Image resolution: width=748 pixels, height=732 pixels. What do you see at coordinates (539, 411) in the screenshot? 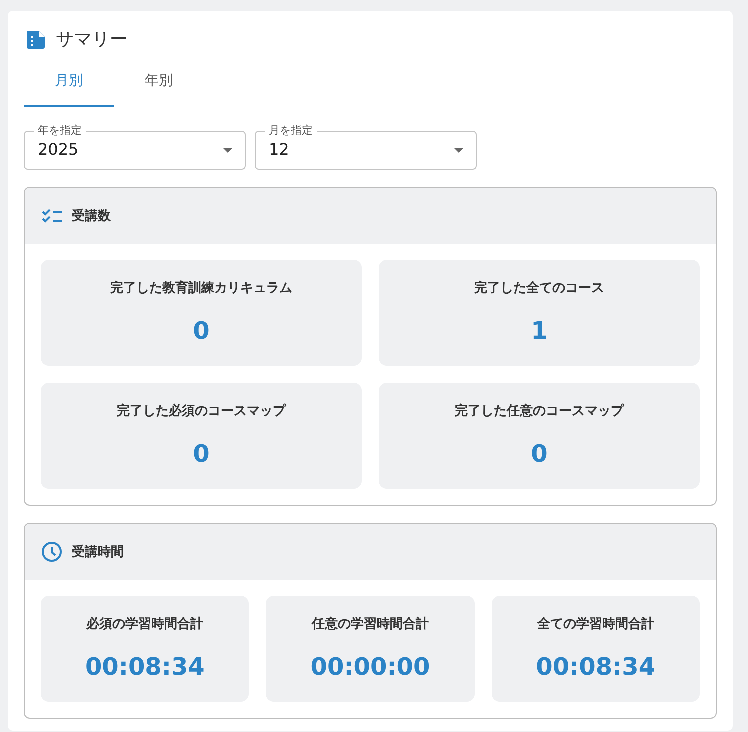
I see `stat-label: 完了した任意のコースマップ` at bounding box center [539, 411].